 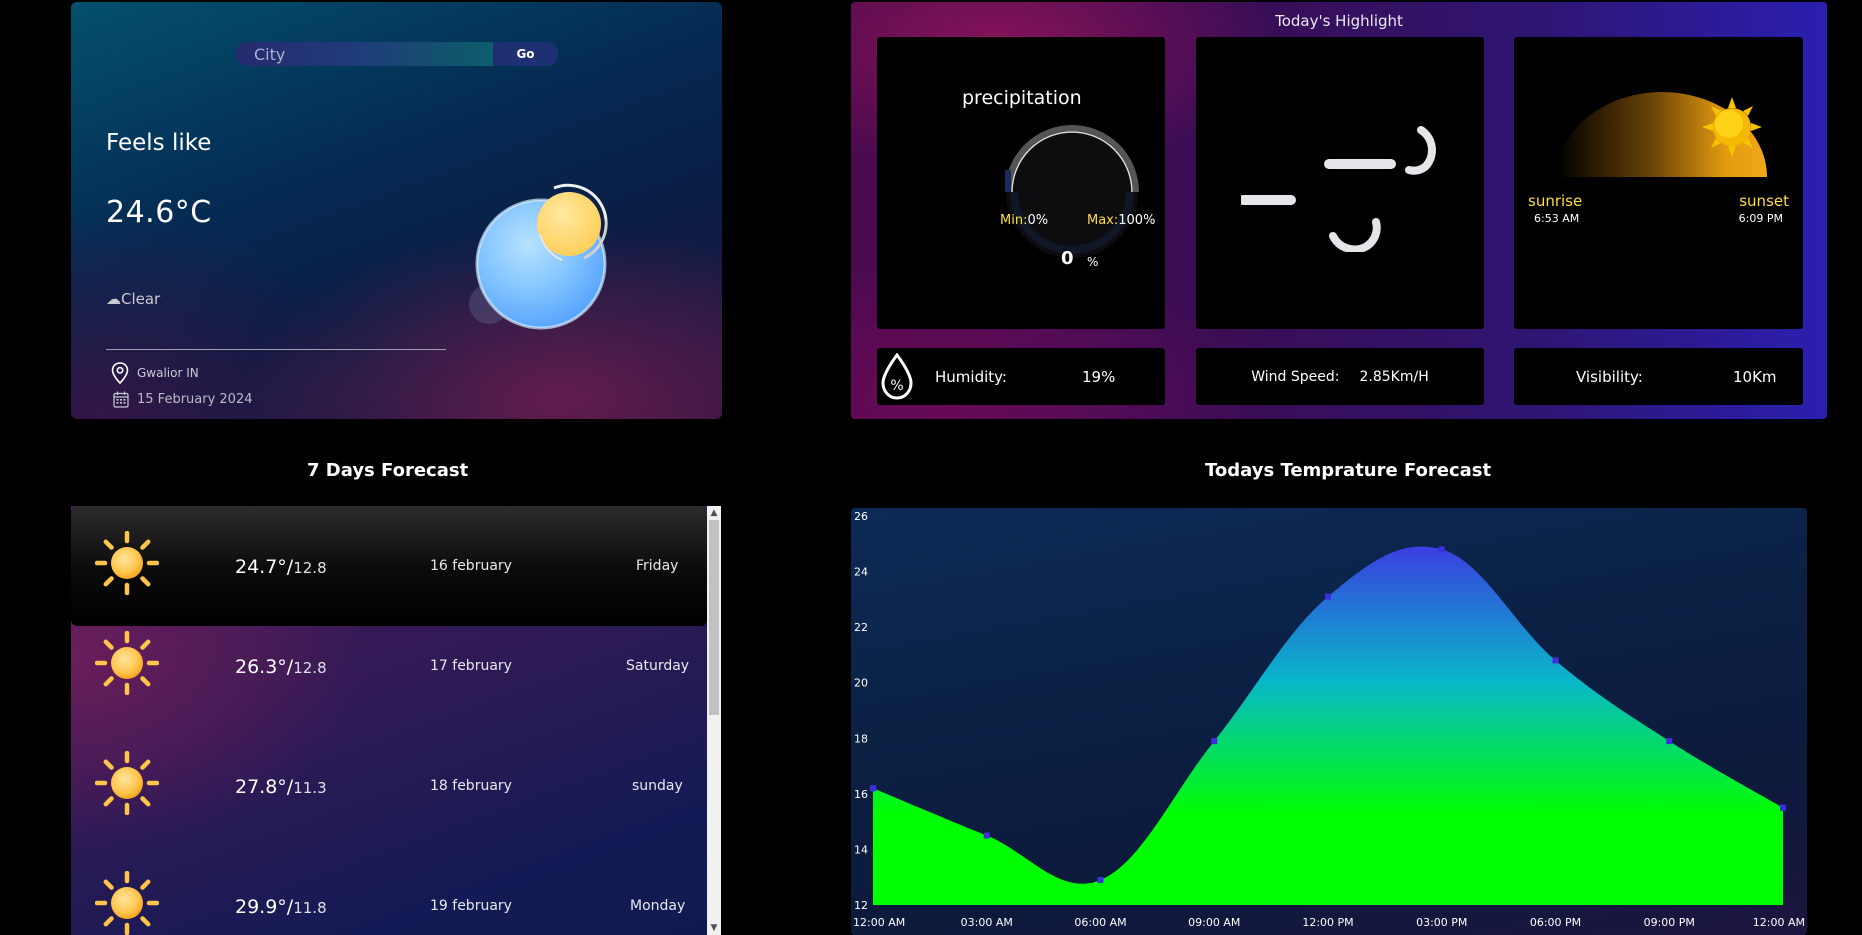 What do you see at coordinates (525, 54) in the screenshot?
I see `go-button: Go` at bounding box center [525, 54].